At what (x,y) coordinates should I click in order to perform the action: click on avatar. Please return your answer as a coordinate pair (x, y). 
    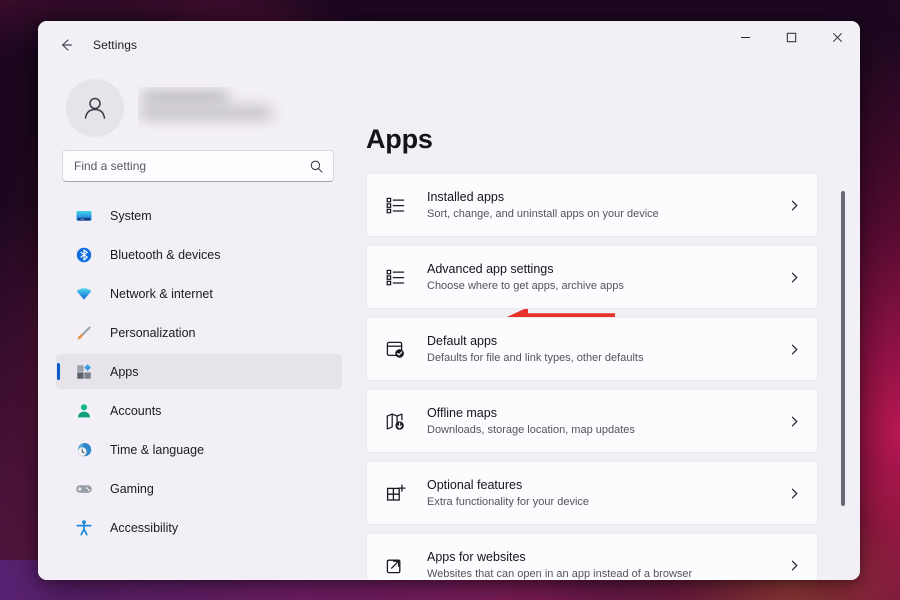
    Looking at the image, I should click on (95, 108).